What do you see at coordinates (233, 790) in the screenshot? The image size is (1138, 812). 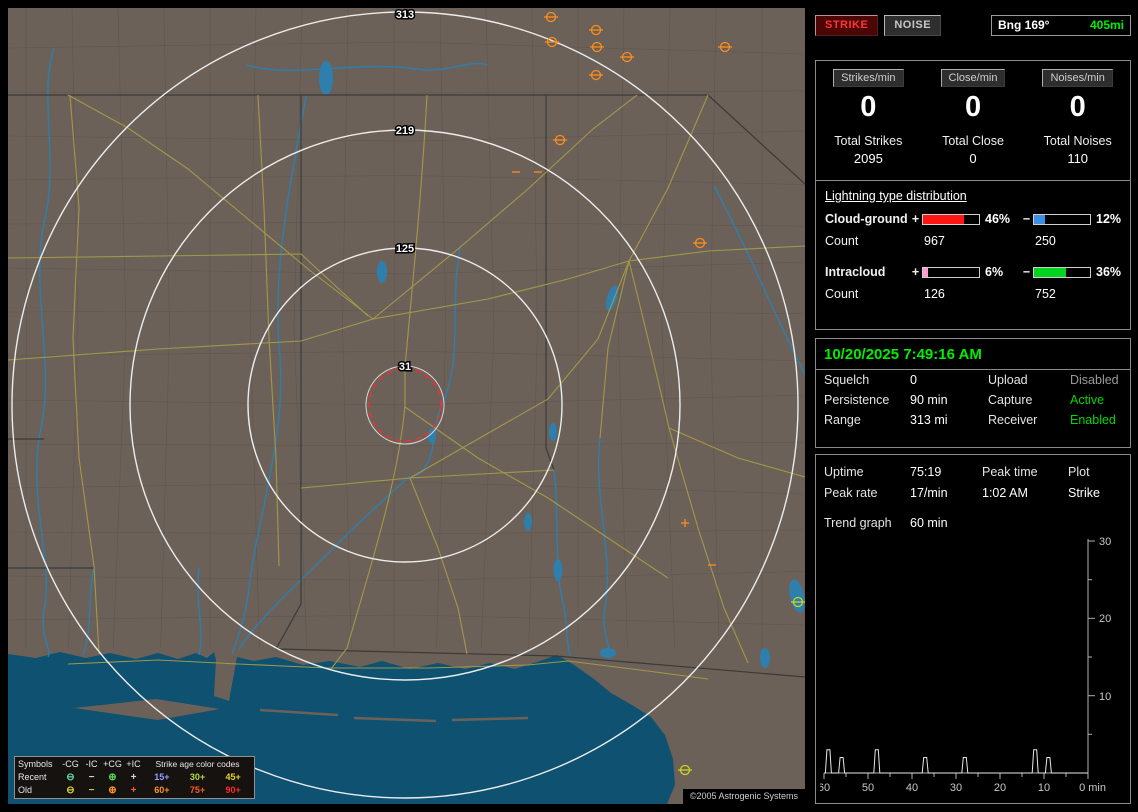 I see `age-90: 90+` at bounding box center [233, 790].